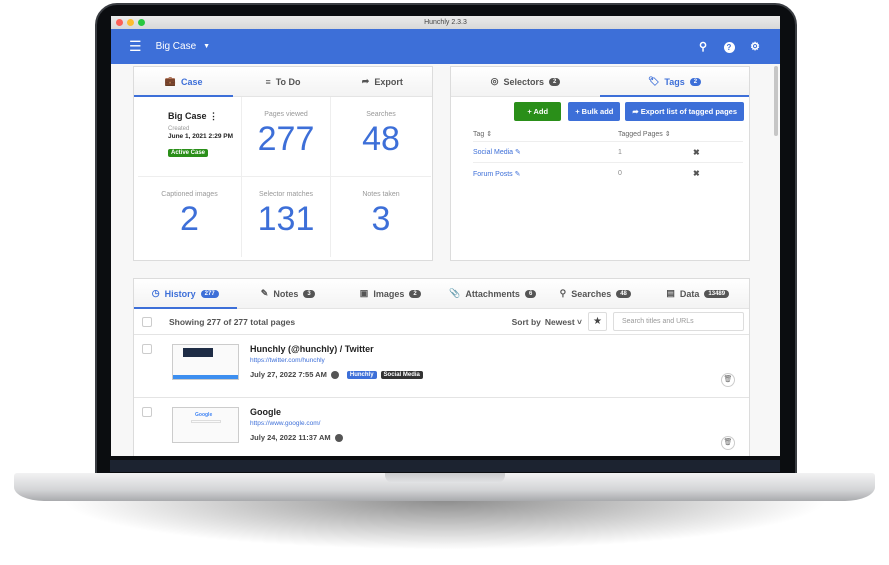  Describe the element at coordinates (288, 293) in the screenshot. I see `tab-notes: ✎ Notes 3` at that location.